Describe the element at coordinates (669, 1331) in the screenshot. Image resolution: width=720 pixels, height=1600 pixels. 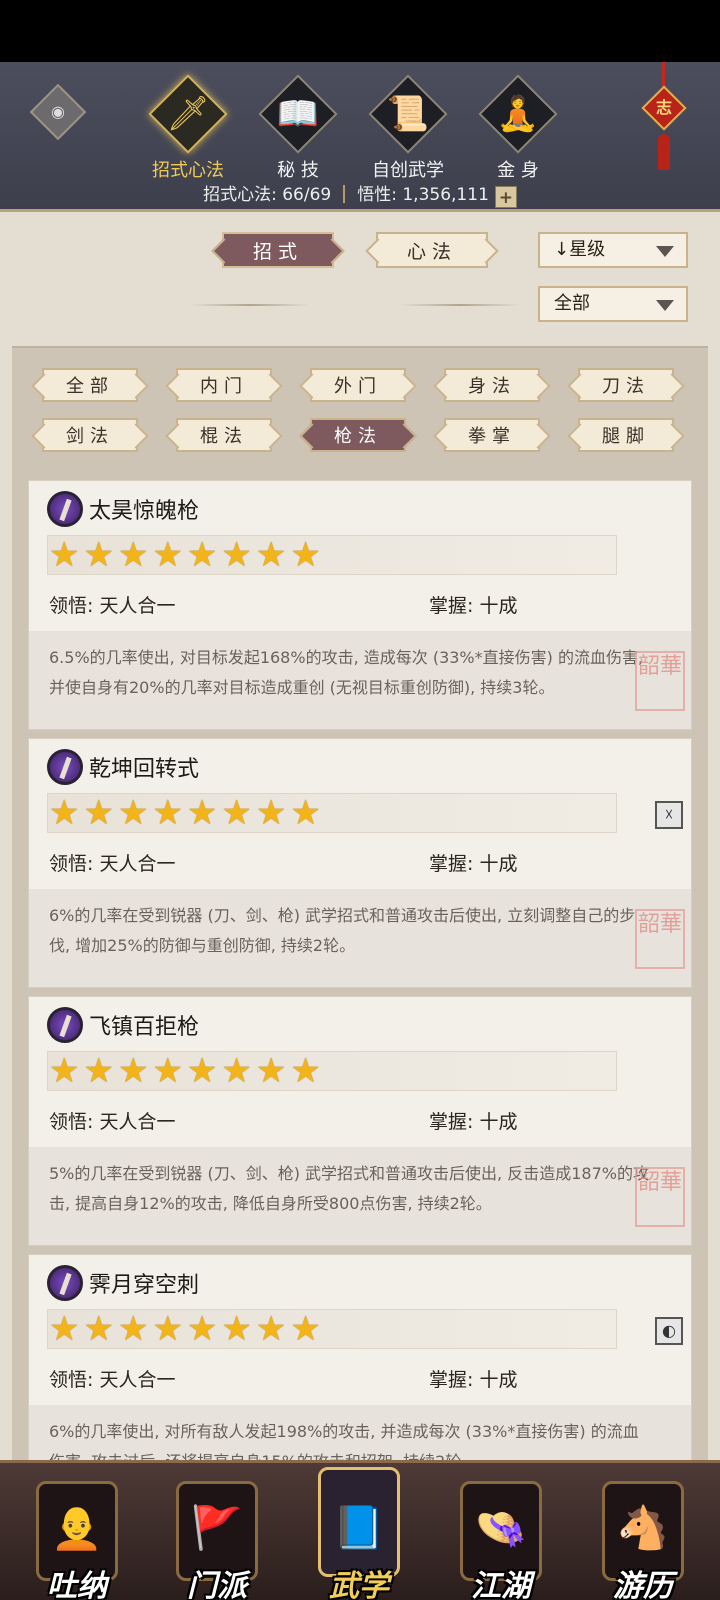
I see `aoe-type-icon: ◐` at that location.